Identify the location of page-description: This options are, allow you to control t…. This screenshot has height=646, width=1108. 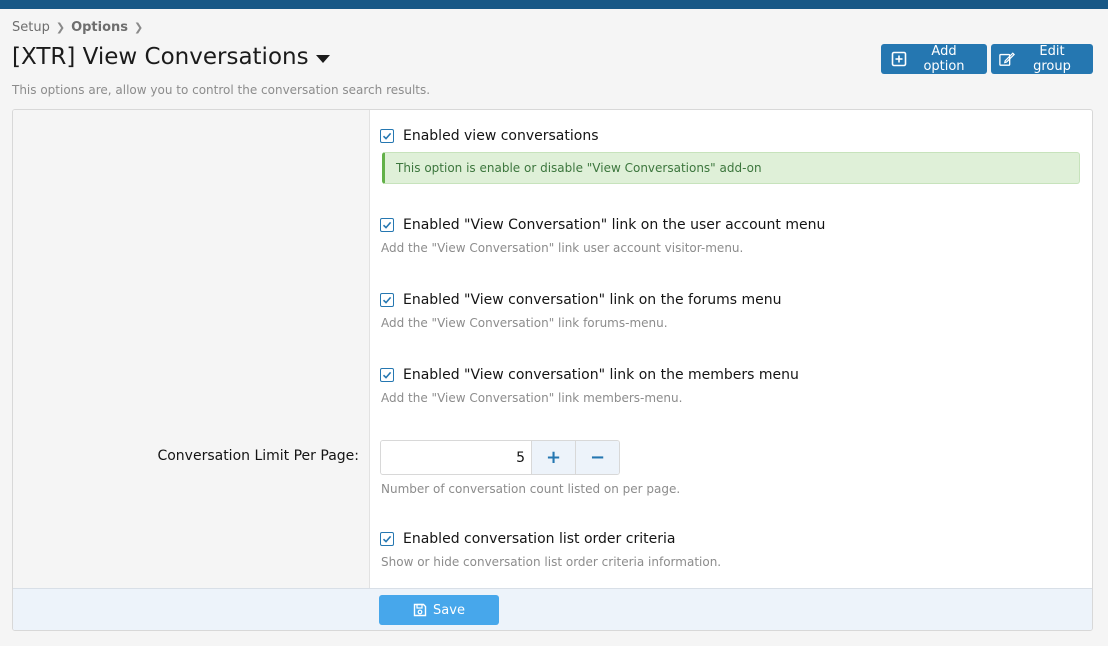
(221, 90).